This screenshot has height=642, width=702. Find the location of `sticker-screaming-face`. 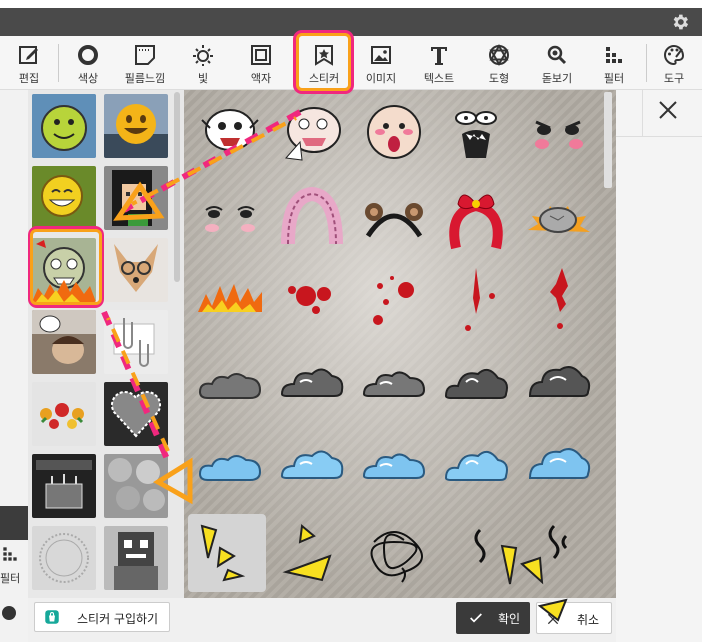

sticker-screaming-face is located at coordinates (476, 133).